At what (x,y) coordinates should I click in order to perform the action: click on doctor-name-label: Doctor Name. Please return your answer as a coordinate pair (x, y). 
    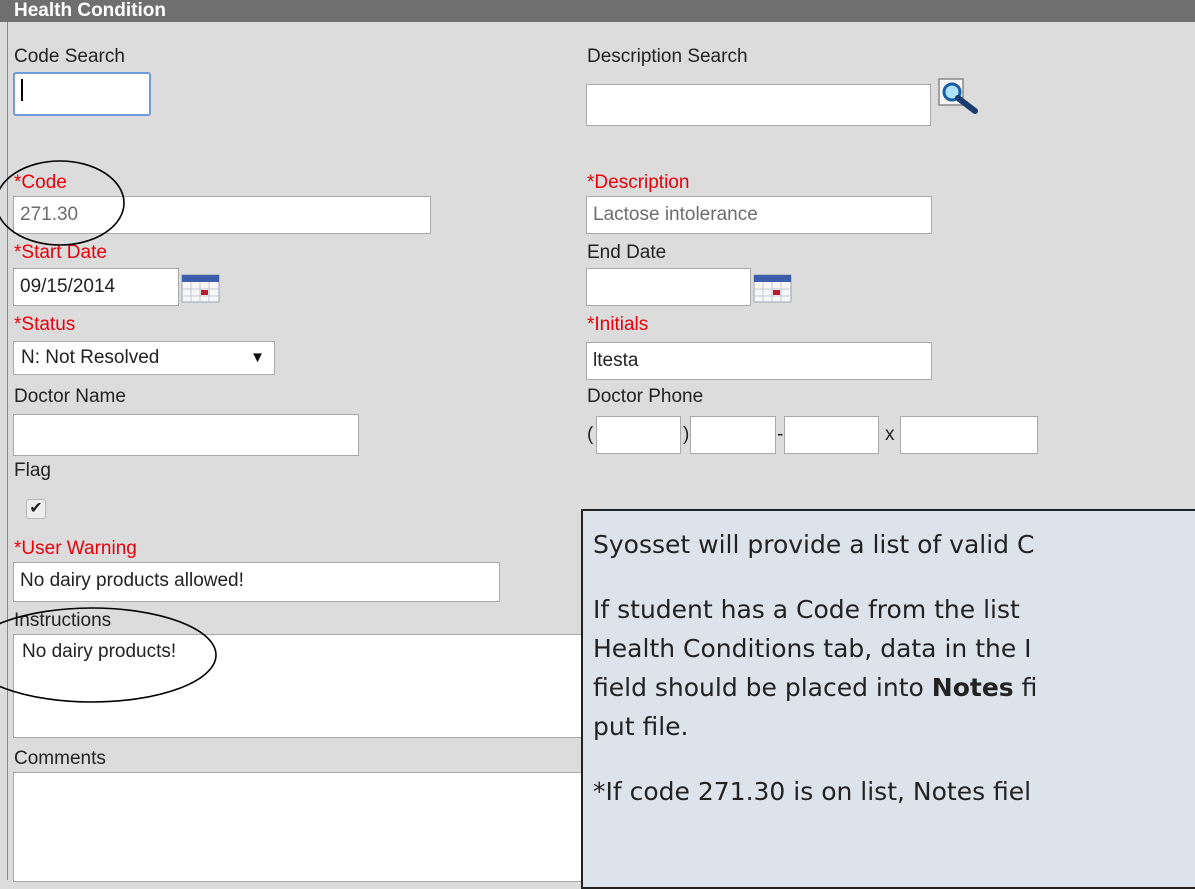
    Looking at the image, I should click on (70, 396).